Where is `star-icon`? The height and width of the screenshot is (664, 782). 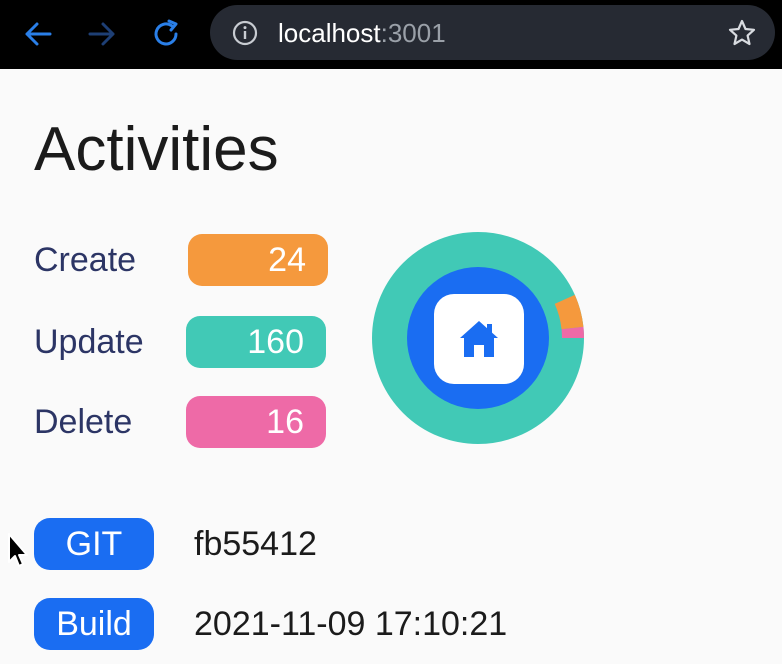 star-icon is located at coordinates (742, 33).